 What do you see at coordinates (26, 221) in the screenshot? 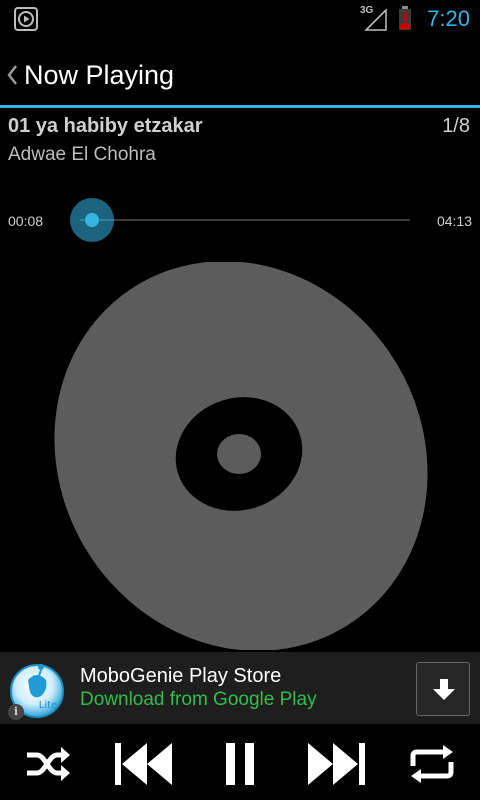
I see `elapsed-time: 00:08` at bounding box center [26, 221].